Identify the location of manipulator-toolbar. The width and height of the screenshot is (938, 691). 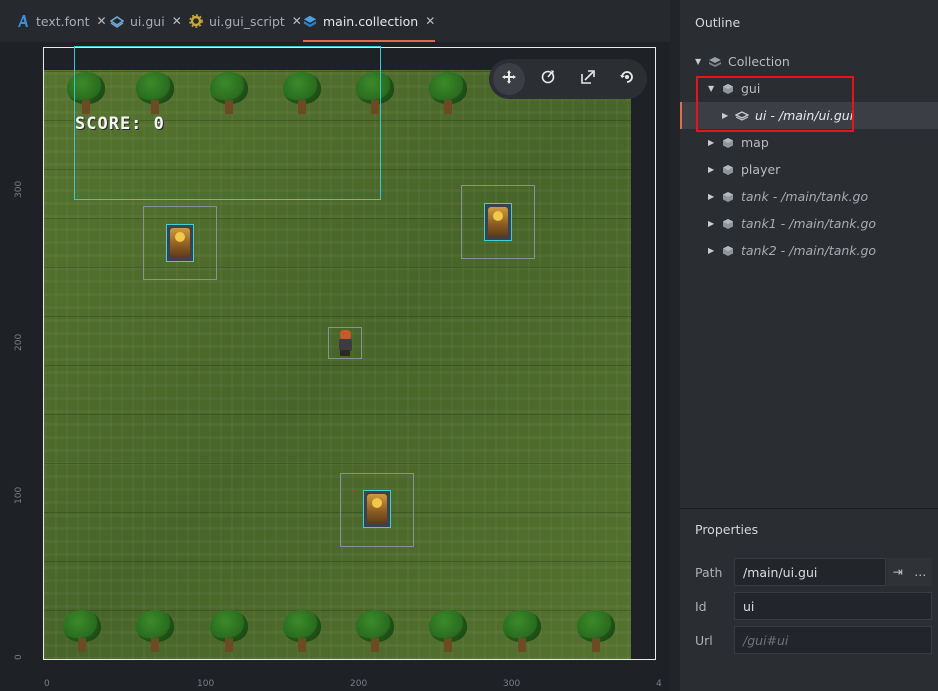
(568, 79).